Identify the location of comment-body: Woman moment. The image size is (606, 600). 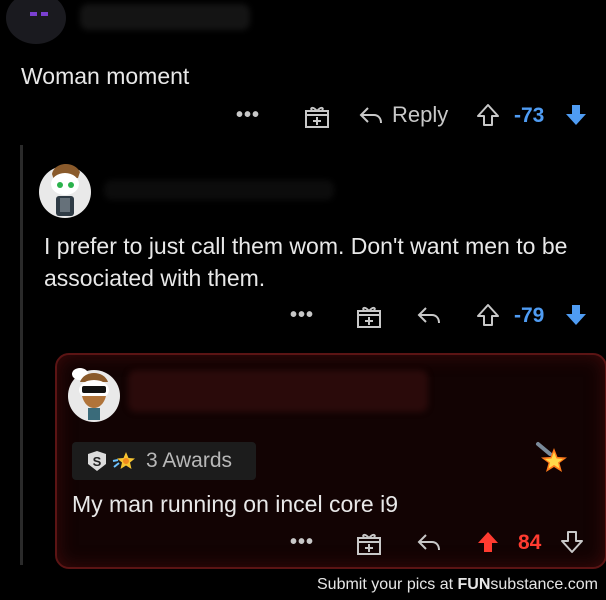
(105, 76).